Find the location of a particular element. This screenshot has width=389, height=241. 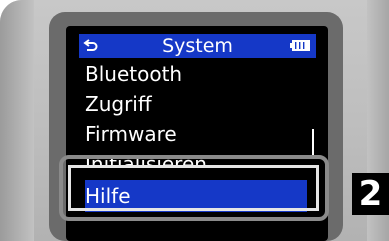

screen-title: System is located at coordinates (197, 46).